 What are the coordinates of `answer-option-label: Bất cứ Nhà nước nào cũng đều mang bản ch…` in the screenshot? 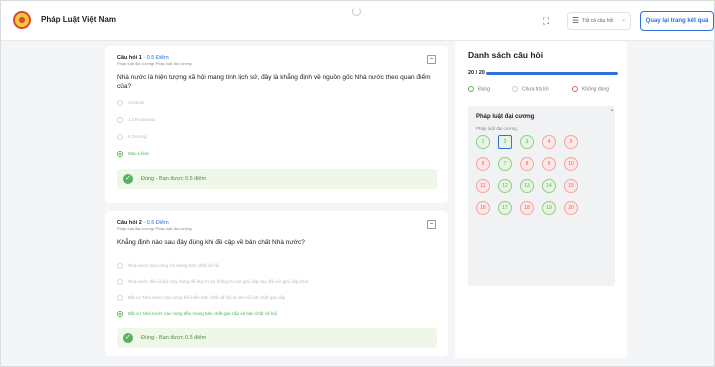 It's located at (202, 314).